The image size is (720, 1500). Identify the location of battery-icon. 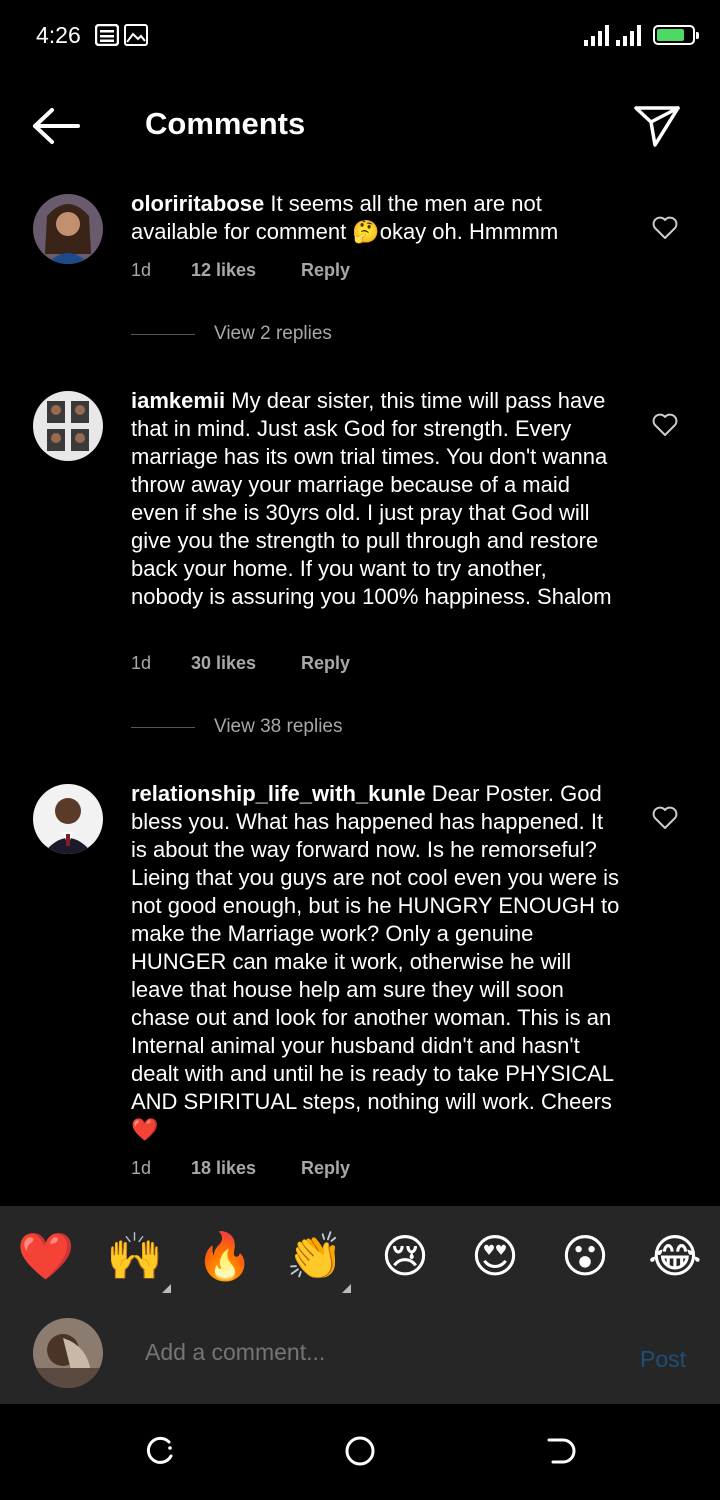
(676, 35).